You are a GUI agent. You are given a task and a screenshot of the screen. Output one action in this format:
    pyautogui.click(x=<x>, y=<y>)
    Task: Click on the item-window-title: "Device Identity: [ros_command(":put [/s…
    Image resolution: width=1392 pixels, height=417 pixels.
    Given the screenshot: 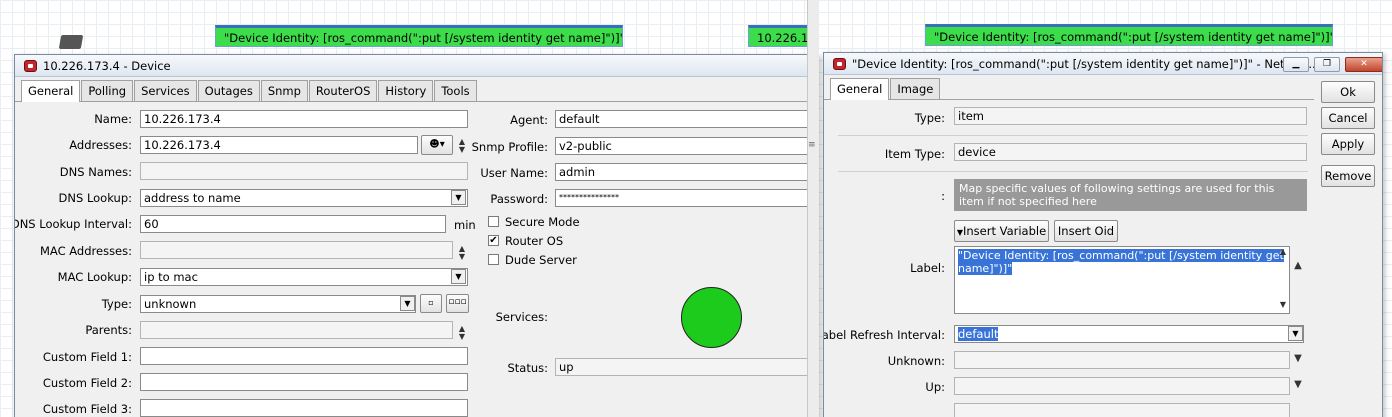 What is the action you would take?
    pyautogui.click(x=1084, y=64)
    